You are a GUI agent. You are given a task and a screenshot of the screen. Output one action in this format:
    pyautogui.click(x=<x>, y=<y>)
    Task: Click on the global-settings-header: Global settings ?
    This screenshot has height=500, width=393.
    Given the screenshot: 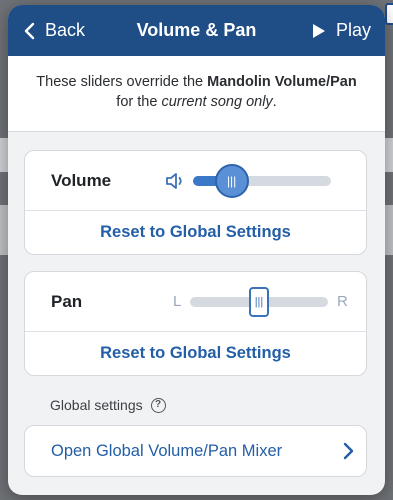 What is the action you would take?
    pyautogui.click(x=108, y=405)
    